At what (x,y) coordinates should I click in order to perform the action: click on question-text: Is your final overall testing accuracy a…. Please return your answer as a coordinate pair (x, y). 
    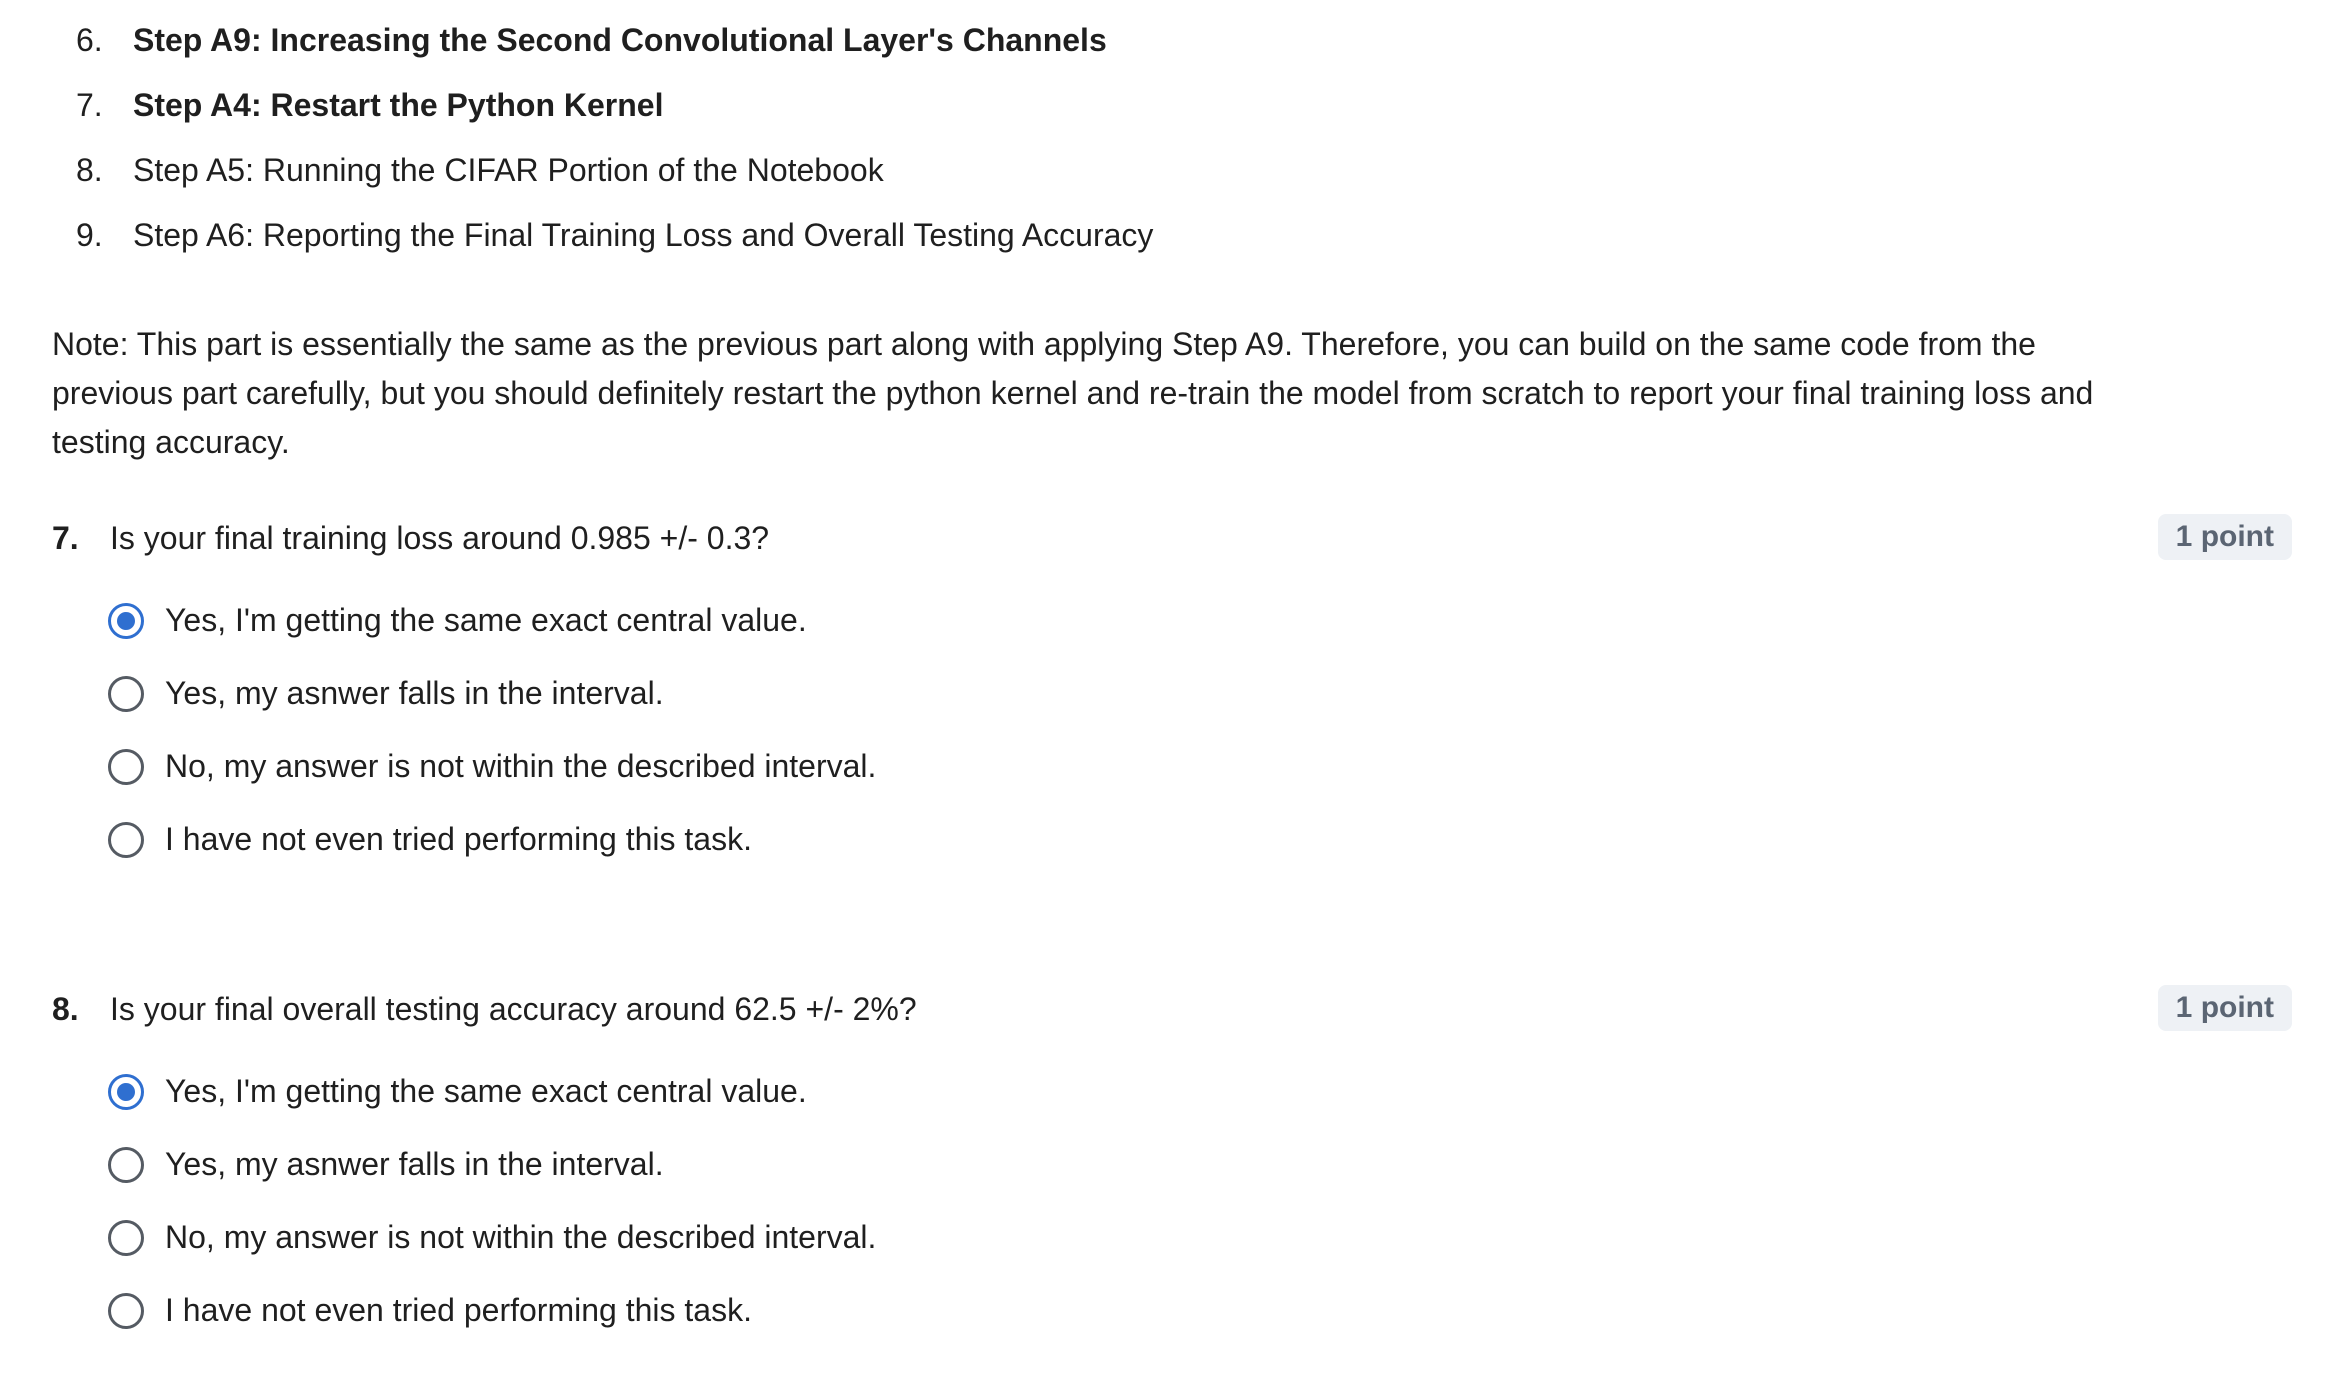
    Looking at the image, I should click on (513, 1008).